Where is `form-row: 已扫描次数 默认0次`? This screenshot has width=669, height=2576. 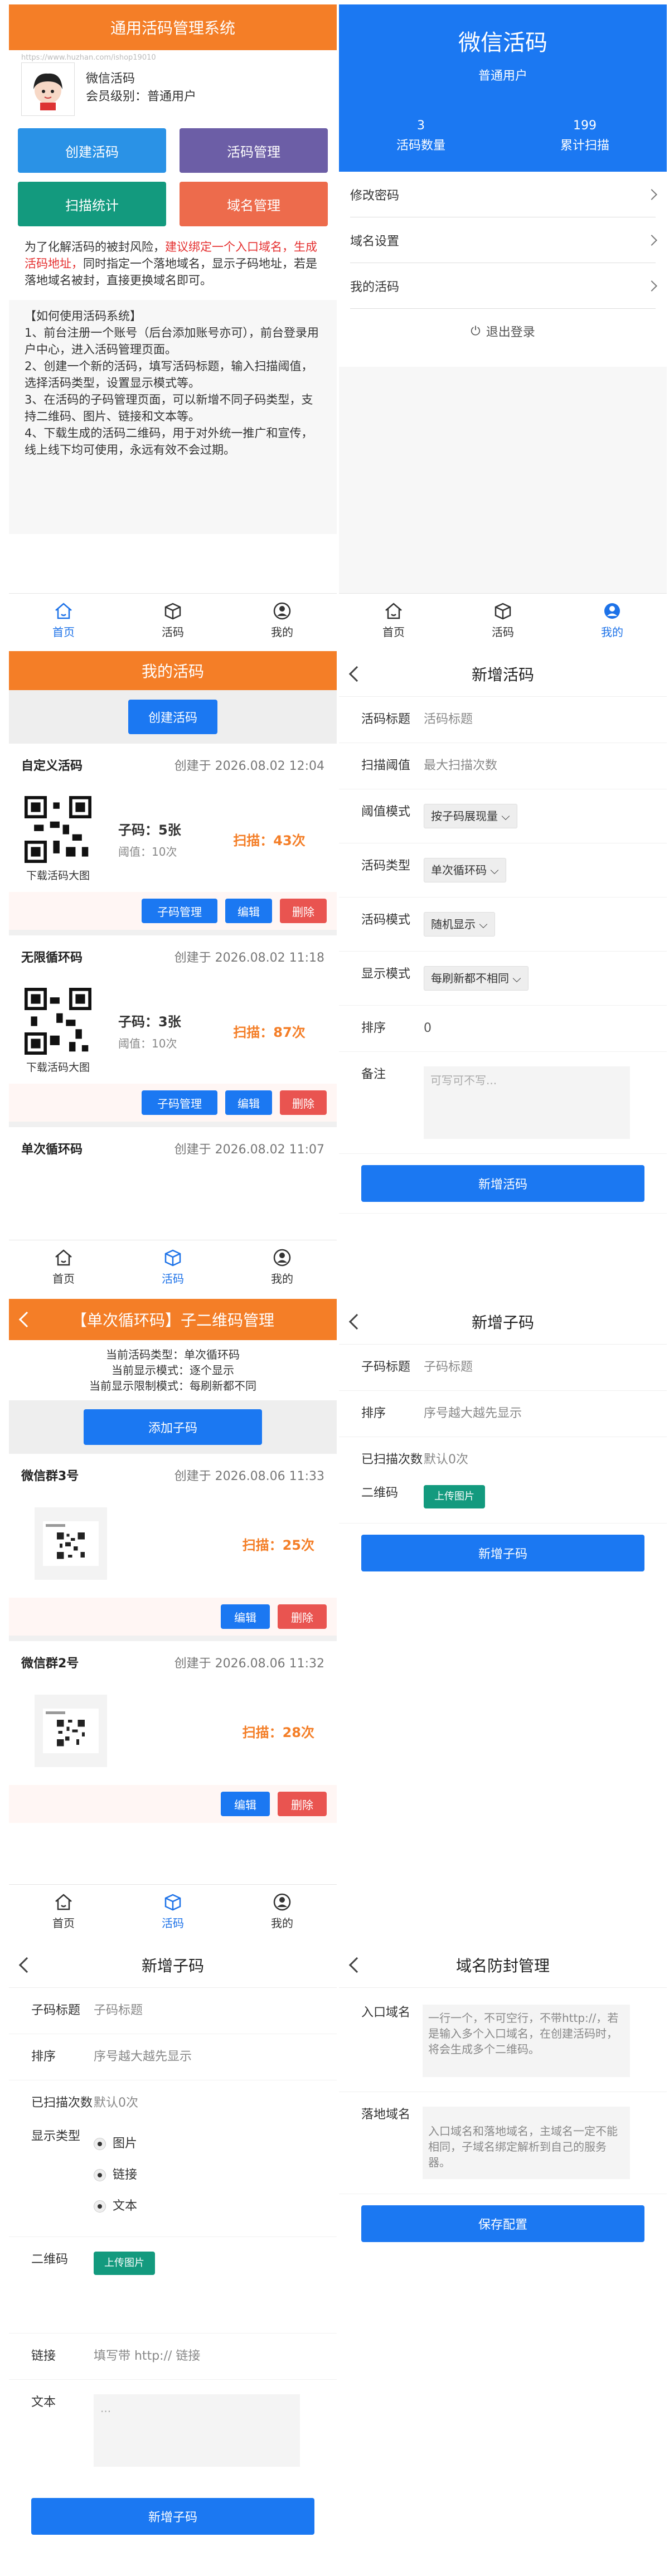
form-row: 已扫描次数 默认0次 is located at coordinates (503, 1460).